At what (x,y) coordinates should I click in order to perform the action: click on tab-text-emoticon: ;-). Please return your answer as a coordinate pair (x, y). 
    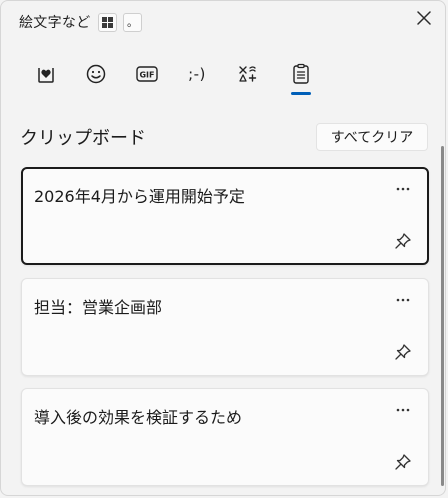
    Looking at the image, I should click on (197, 74).